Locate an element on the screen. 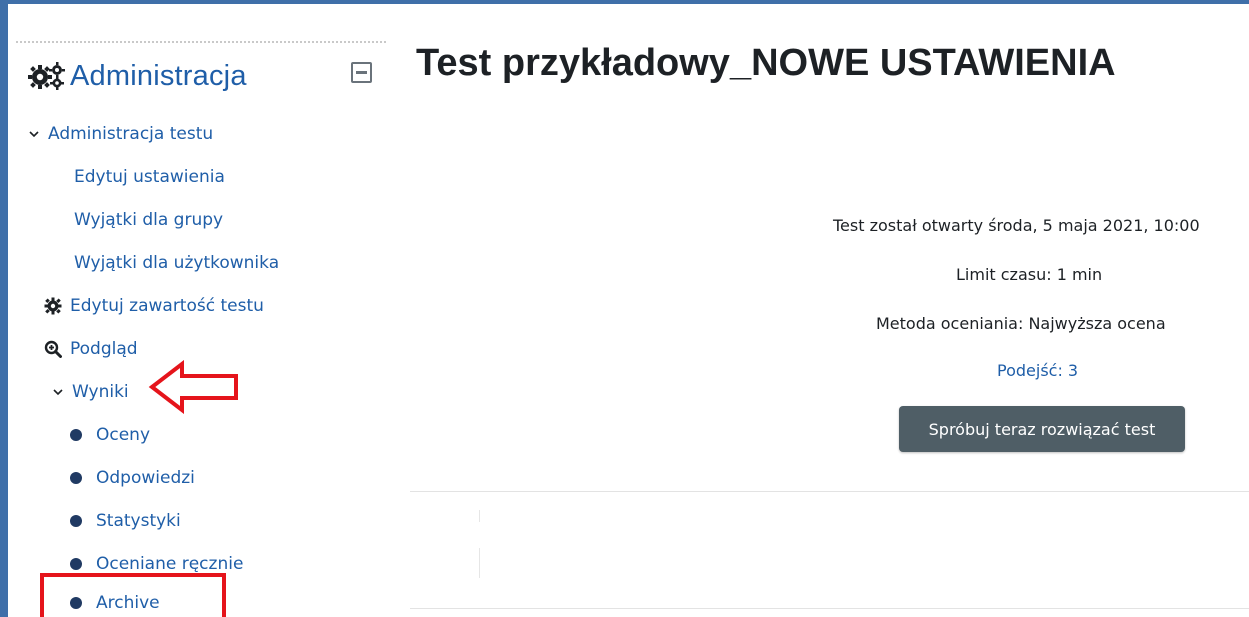  nav-item-label: Wyjątki dla użytkownika is located at coordinates (177, 263).